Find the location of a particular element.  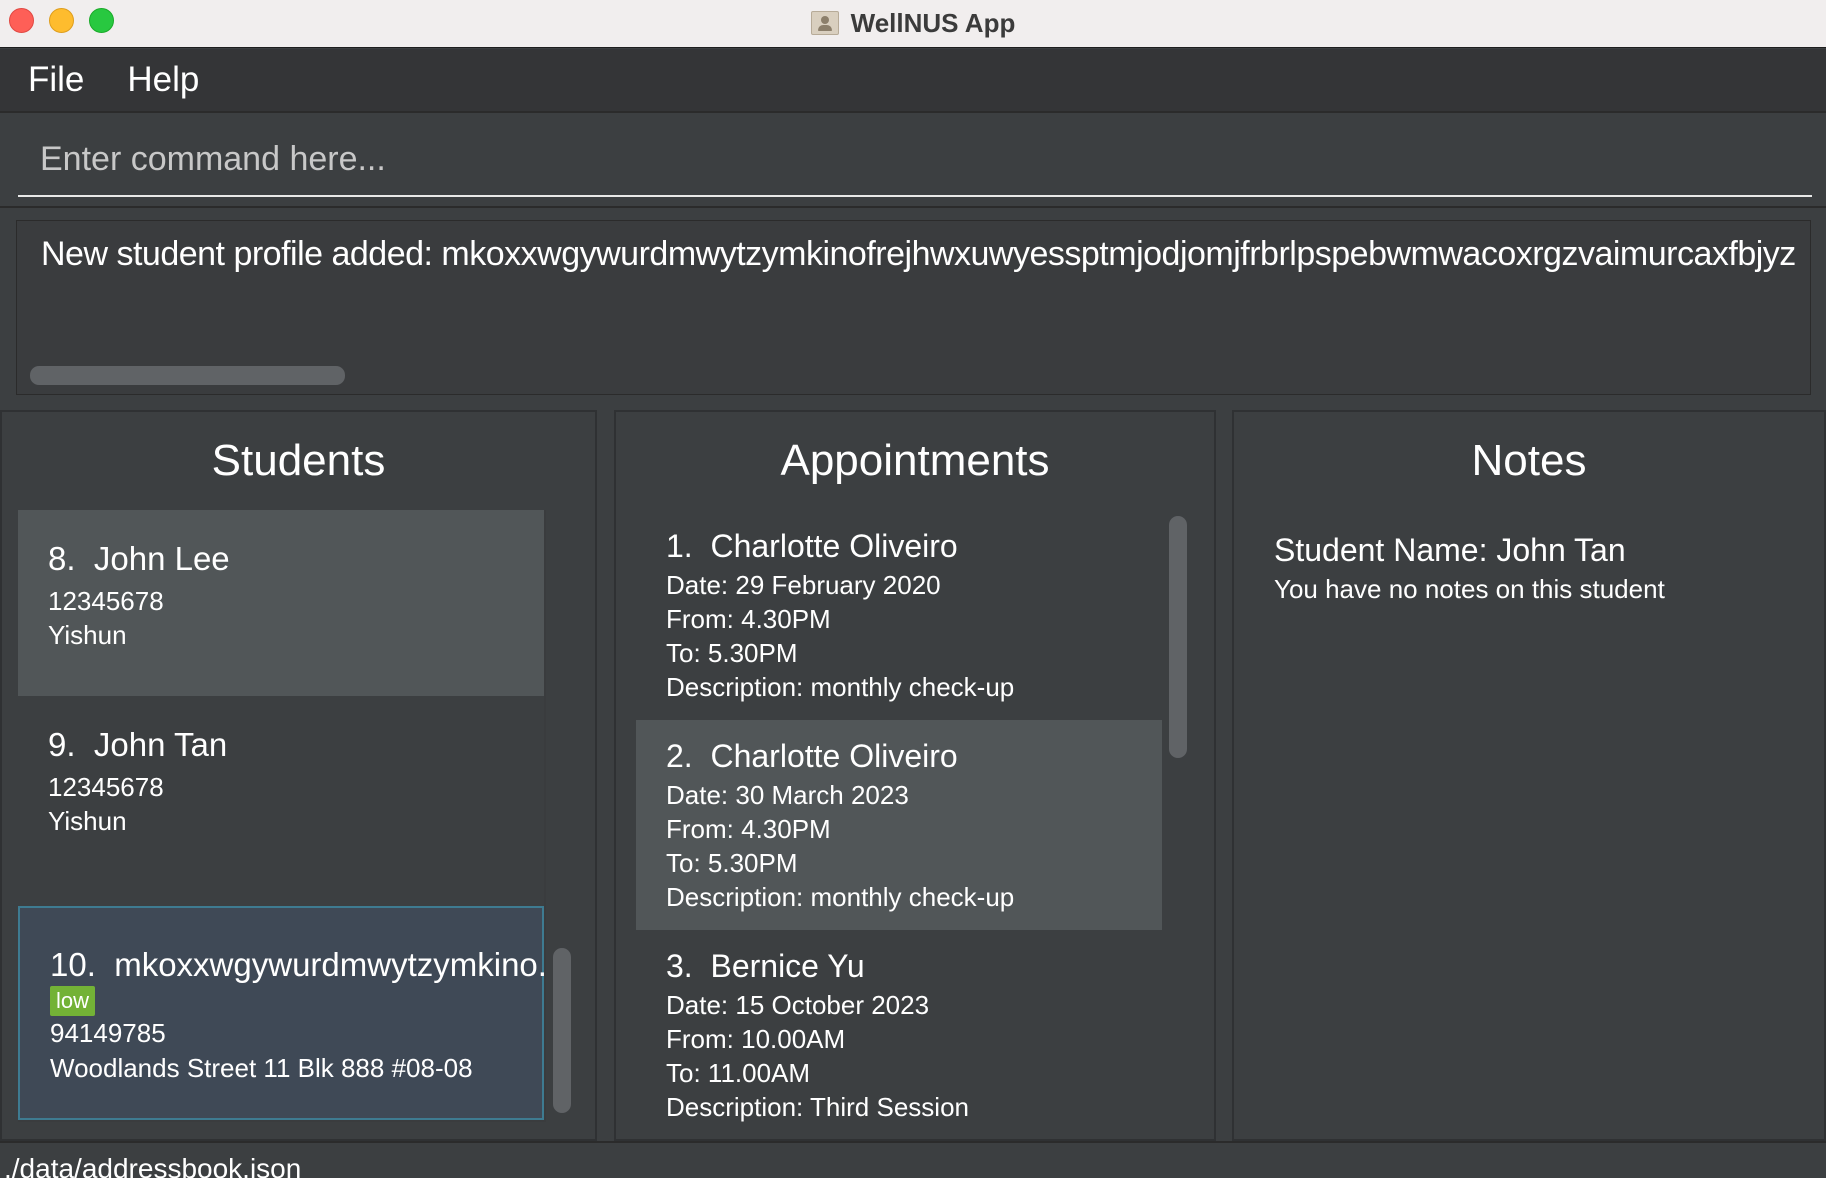

window-title: WellNUS App is located at coordinates (933, 22).